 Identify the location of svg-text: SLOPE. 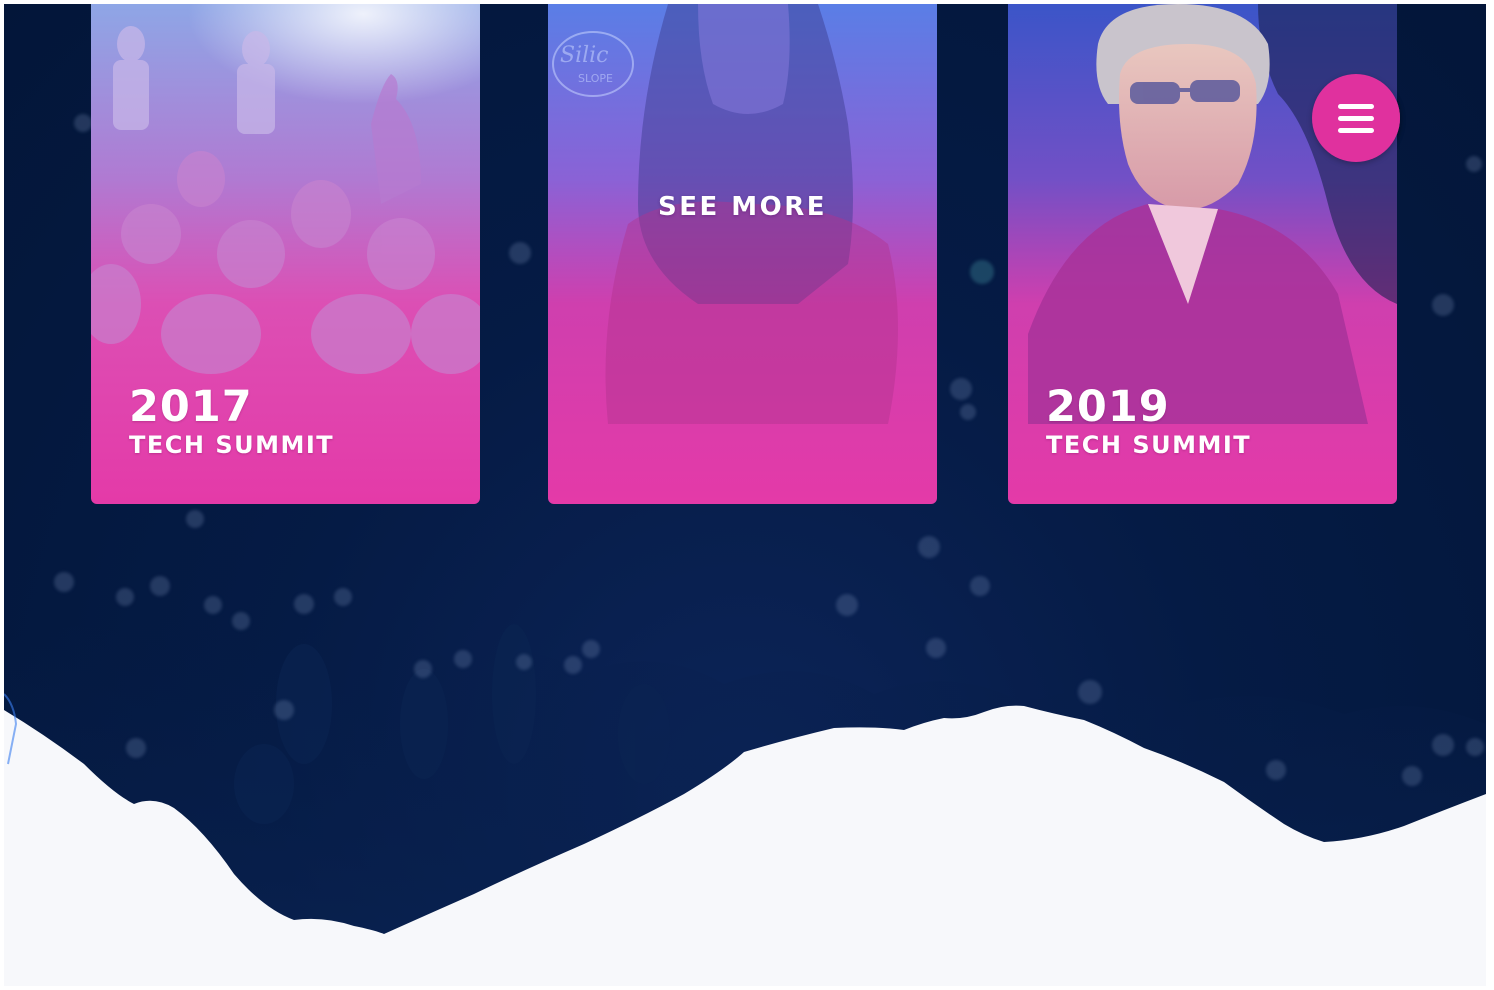
(595, 78).